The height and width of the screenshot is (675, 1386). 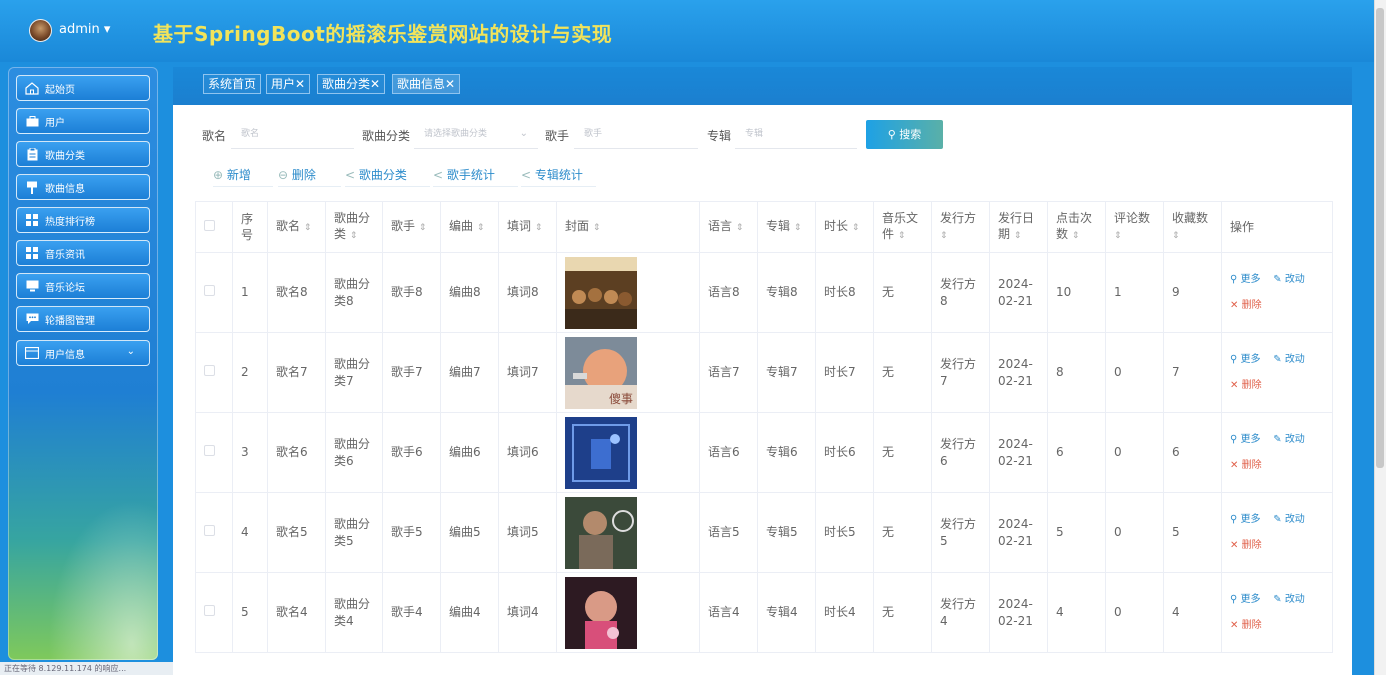 What do you see at coordinates (693, 31) in the screenshot?
I see `top-bar: admin ▾ 基于SpringBoot的摇滚乐鉴赏网站的设计与实现` at bounding box center [693, 31].